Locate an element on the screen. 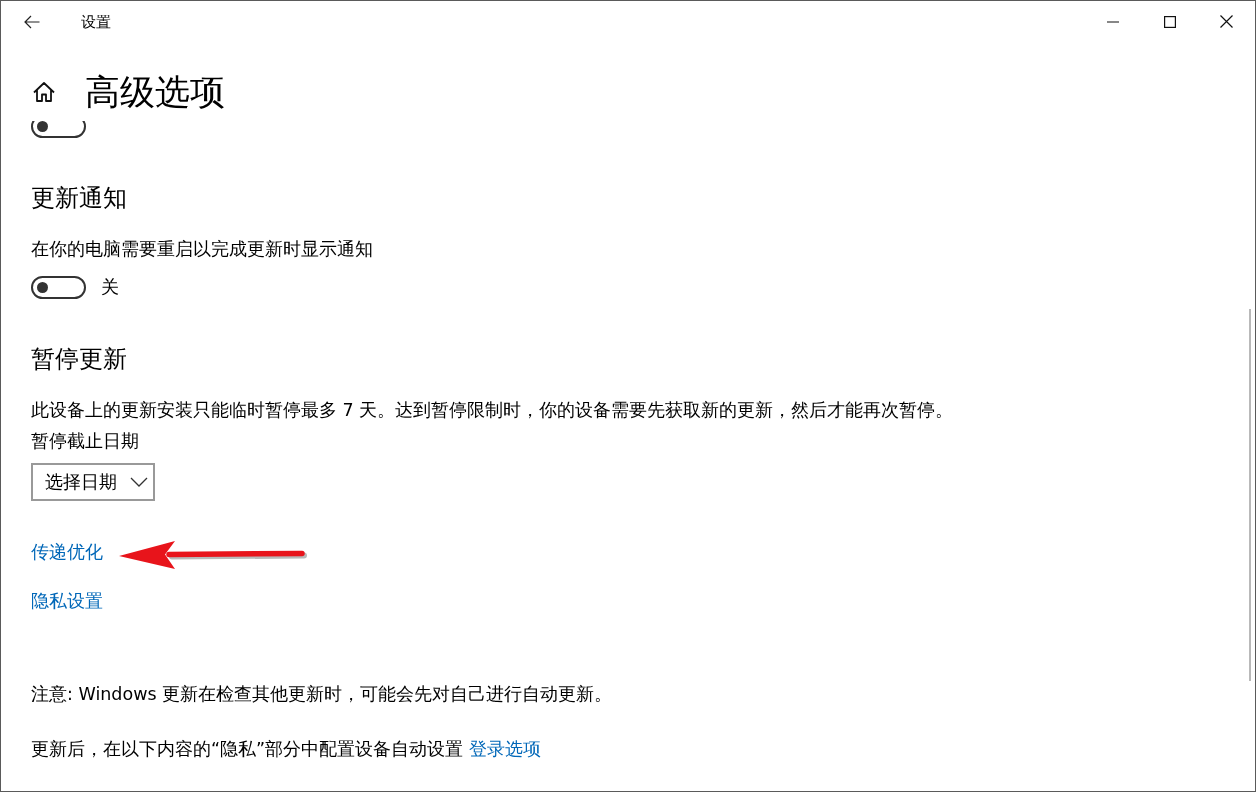 Image resolution: width=1256 pixels, height=792 pixels. back-arrow-icon is located at coordinates (32, 21).